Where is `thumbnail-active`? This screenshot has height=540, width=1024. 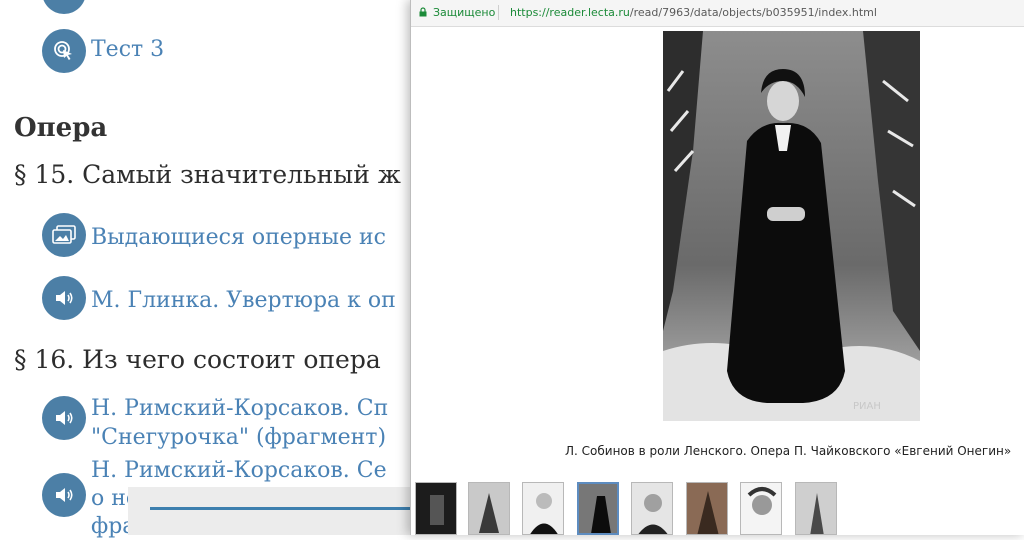 thumbnail-active is located at coordinates (598, 508).